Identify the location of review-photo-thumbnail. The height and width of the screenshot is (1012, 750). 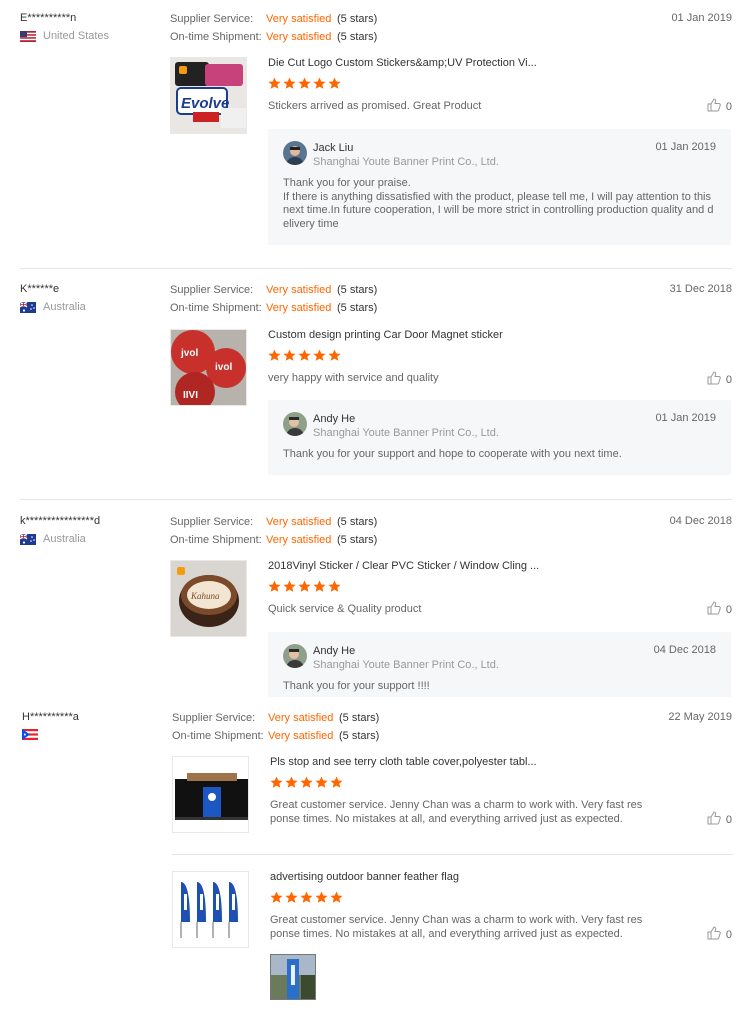
(293, 977).